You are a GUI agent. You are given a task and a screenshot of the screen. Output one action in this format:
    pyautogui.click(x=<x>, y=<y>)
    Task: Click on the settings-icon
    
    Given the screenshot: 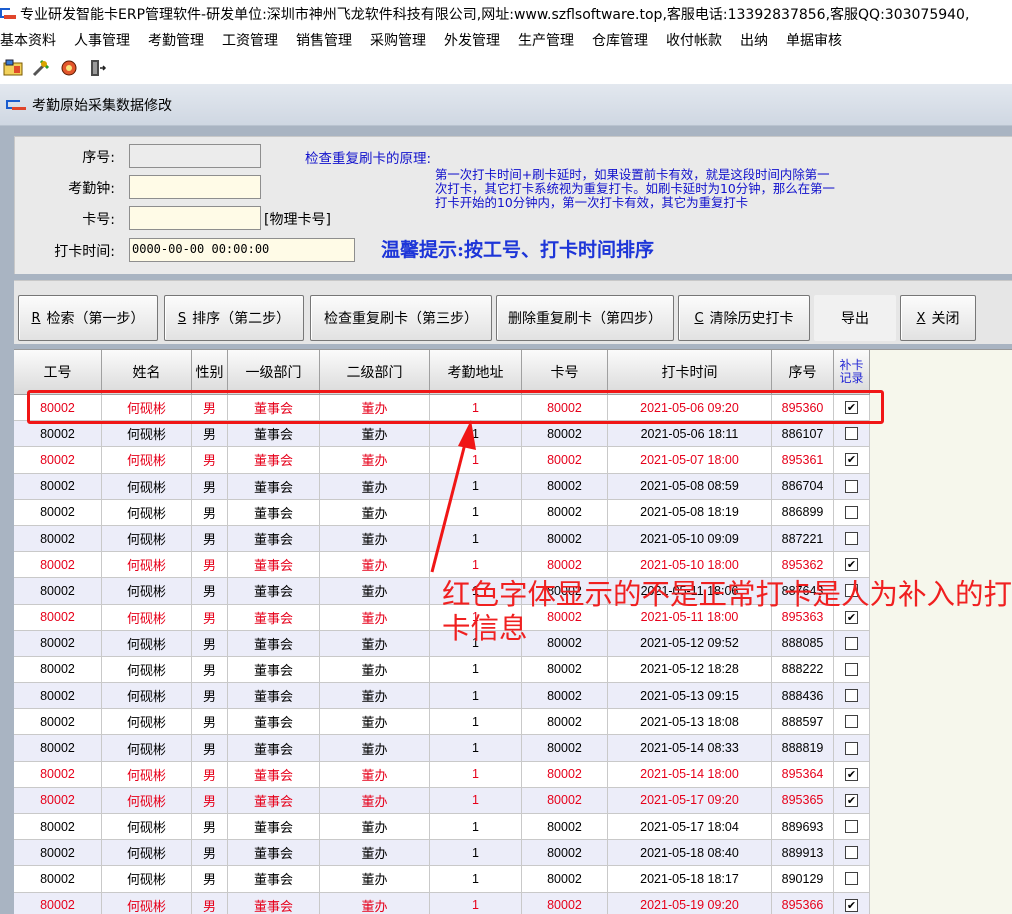 What is the action you would take?
    pyautogui.click(x=69, y=68)
    